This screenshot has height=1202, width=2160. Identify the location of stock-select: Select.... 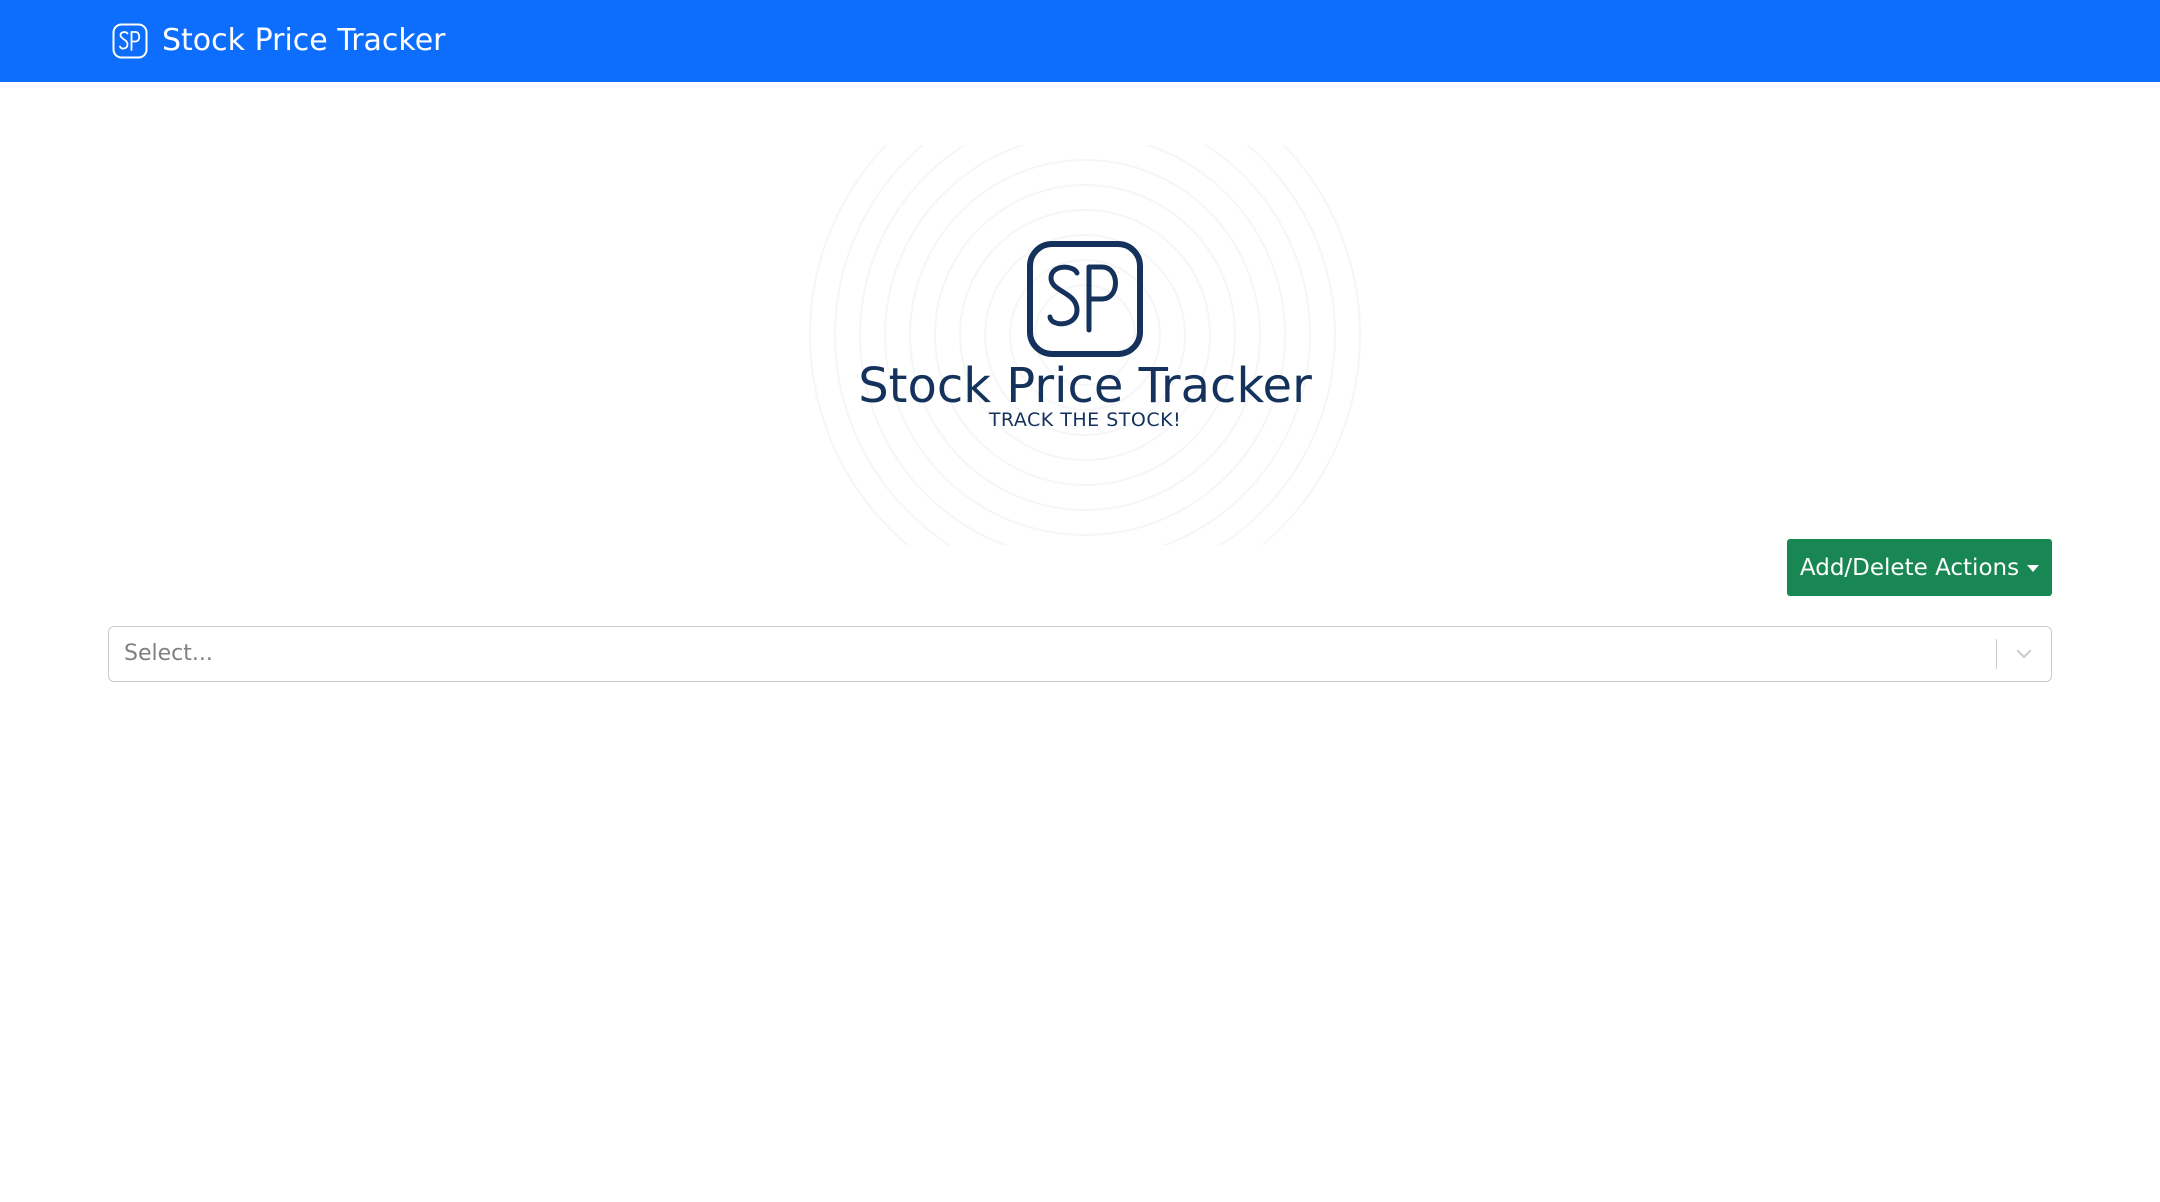
(1080, 654).